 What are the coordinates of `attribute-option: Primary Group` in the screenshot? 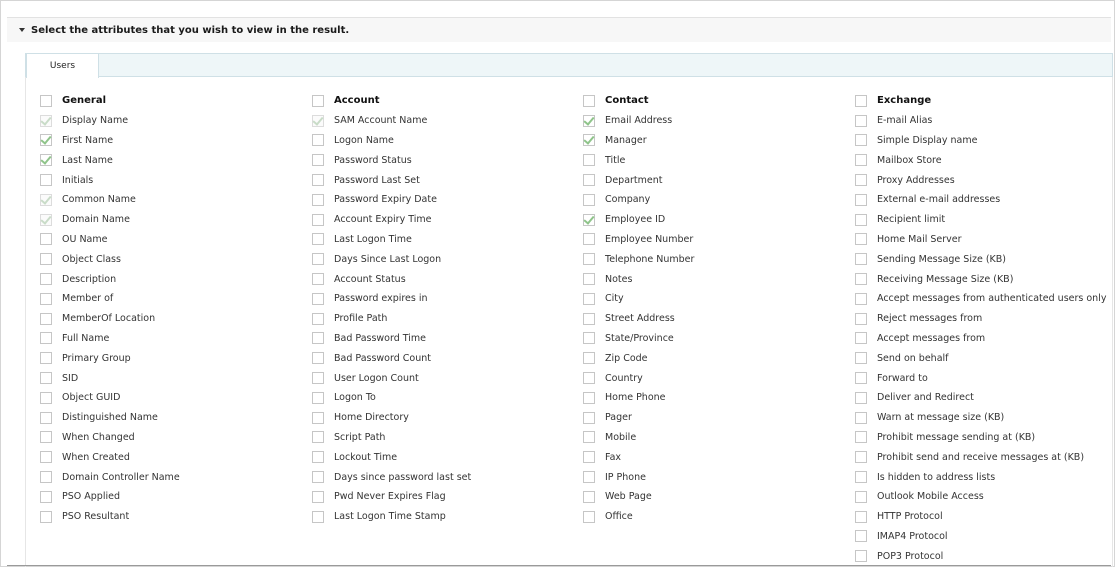 It's located at (110, 358).